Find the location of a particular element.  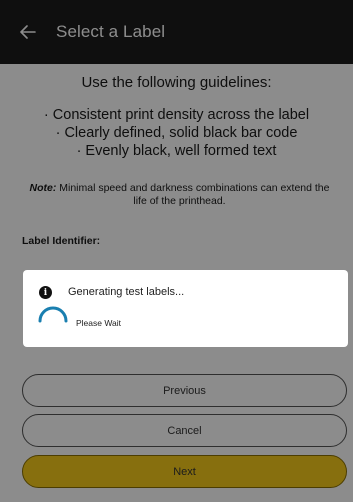

loading-spinner-icon is located at coordinates (53, 314).